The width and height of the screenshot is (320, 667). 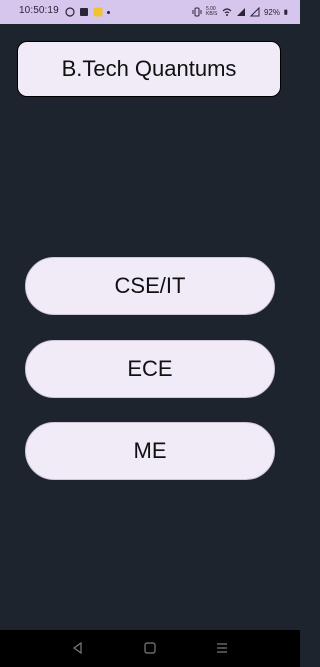 I want to click on dot-icon, so click(x=108, y=12).